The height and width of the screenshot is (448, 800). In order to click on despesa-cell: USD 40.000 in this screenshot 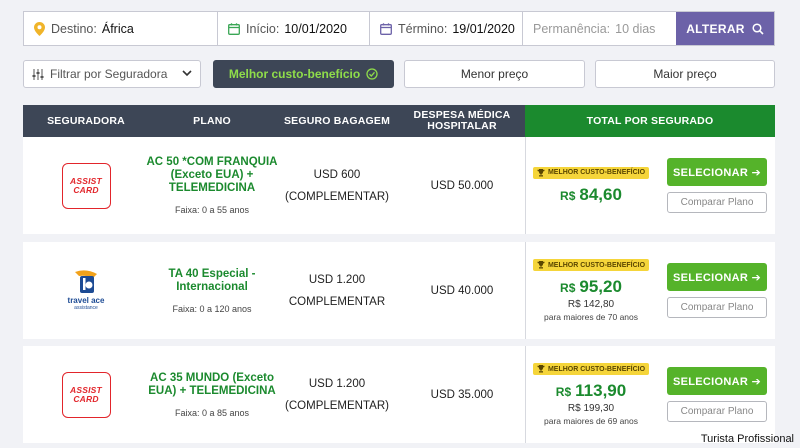, I will do `click(462, 290)`.